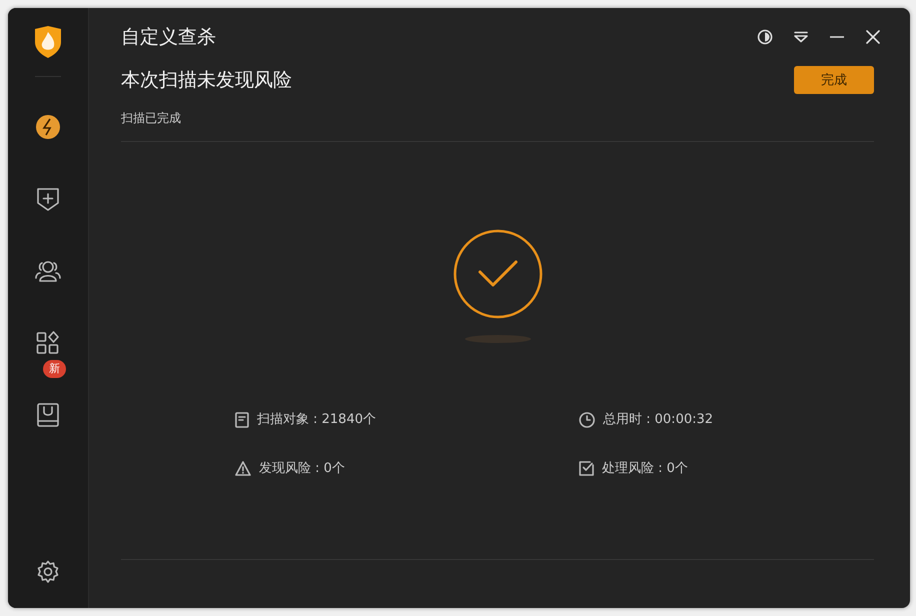  What do you see at coordinates (48, 415) in the screenshot?
I see `book-icon` at bounding box center [48, 415].